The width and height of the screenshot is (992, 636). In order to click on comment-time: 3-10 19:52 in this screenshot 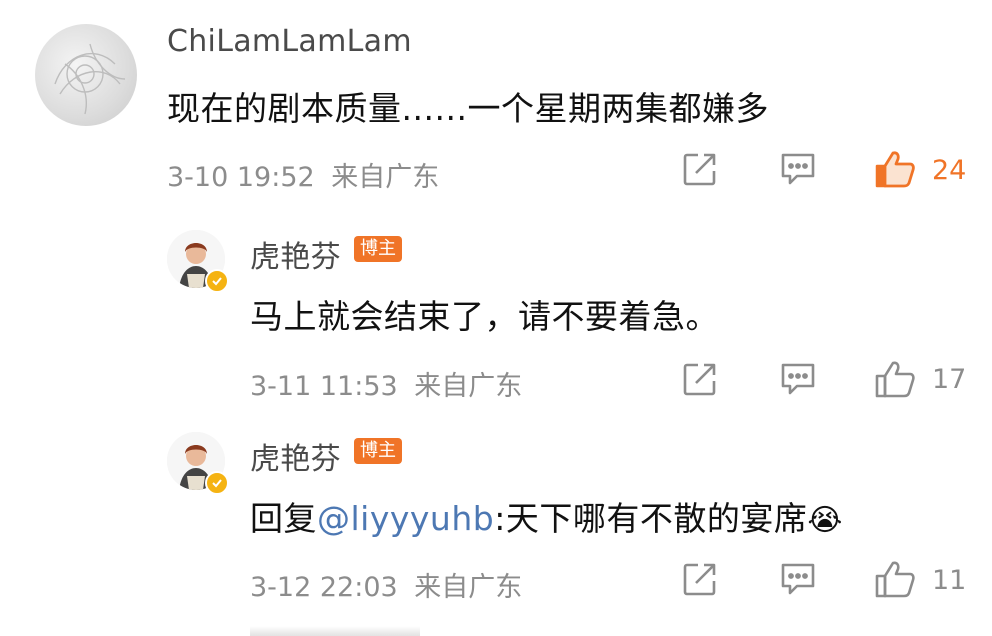, I will do `click(241, 177)`.